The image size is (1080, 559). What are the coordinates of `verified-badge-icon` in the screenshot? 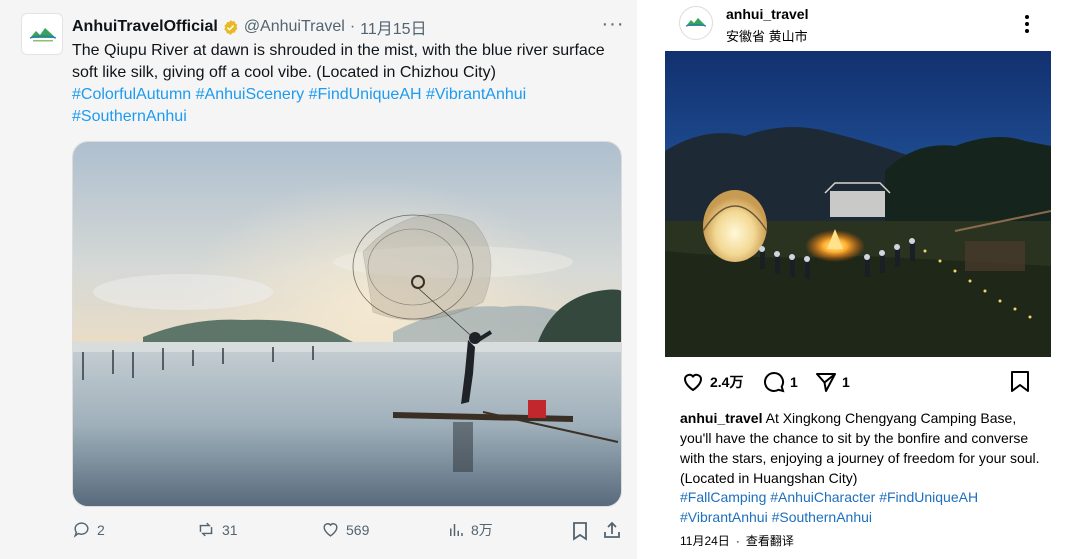 It's located at (230, 27).